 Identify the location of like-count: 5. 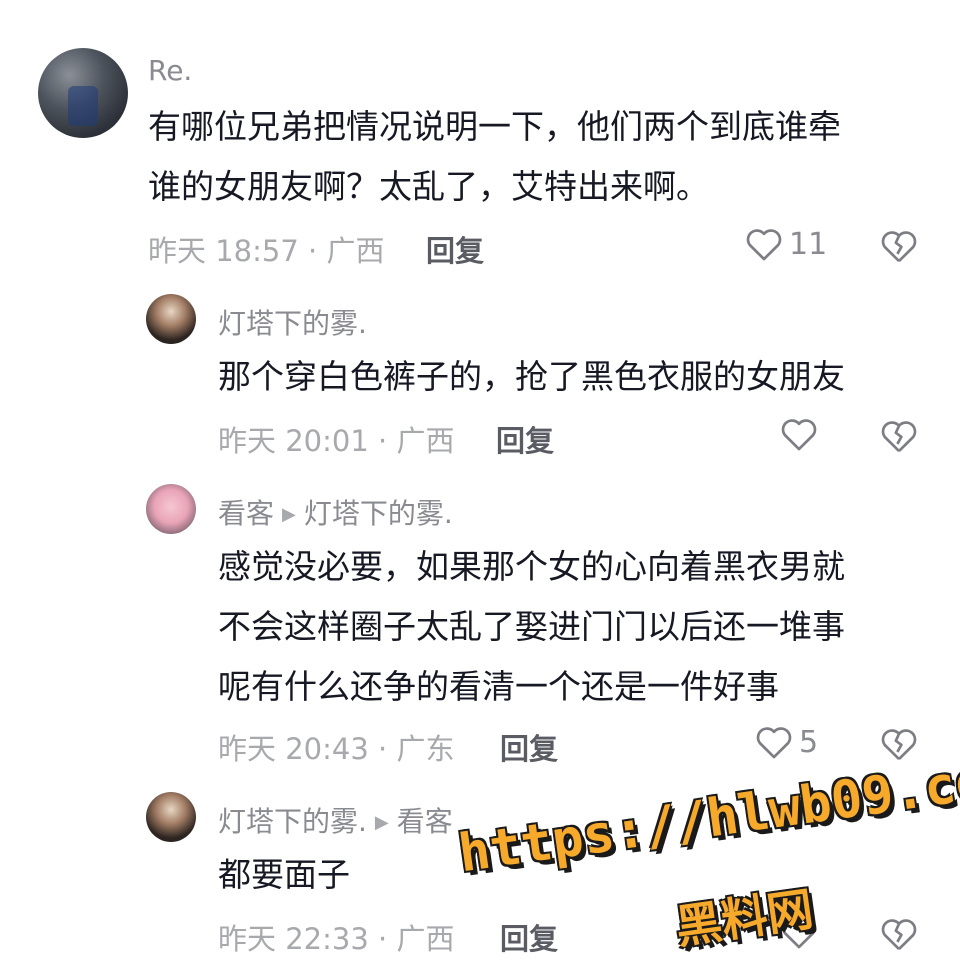
(809, 742).